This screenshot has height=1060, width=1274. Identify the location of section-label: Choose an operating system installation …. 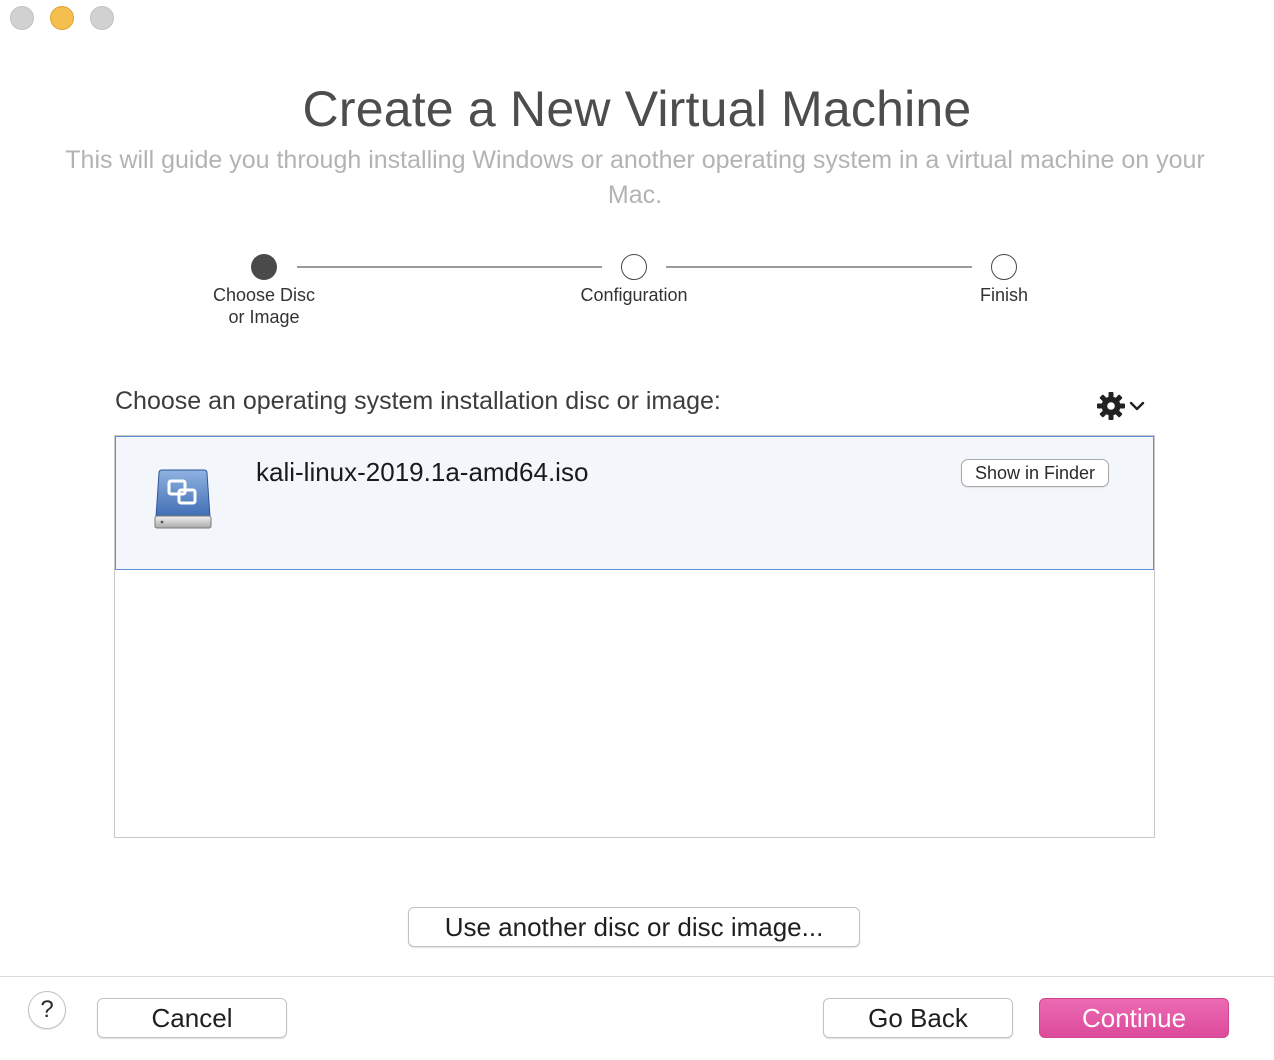
(418, 401).